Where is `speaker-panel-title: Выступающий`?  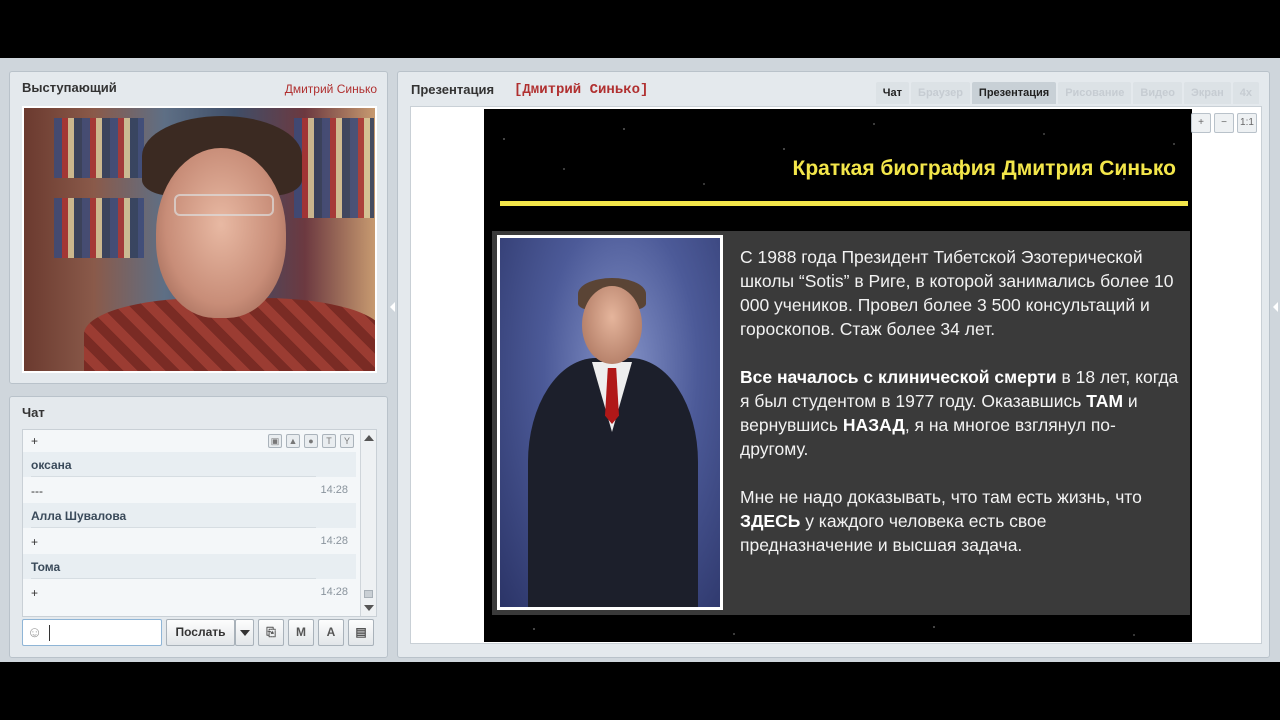
speaker-panel-title: Выступающий is located at coordinates (69, 87).